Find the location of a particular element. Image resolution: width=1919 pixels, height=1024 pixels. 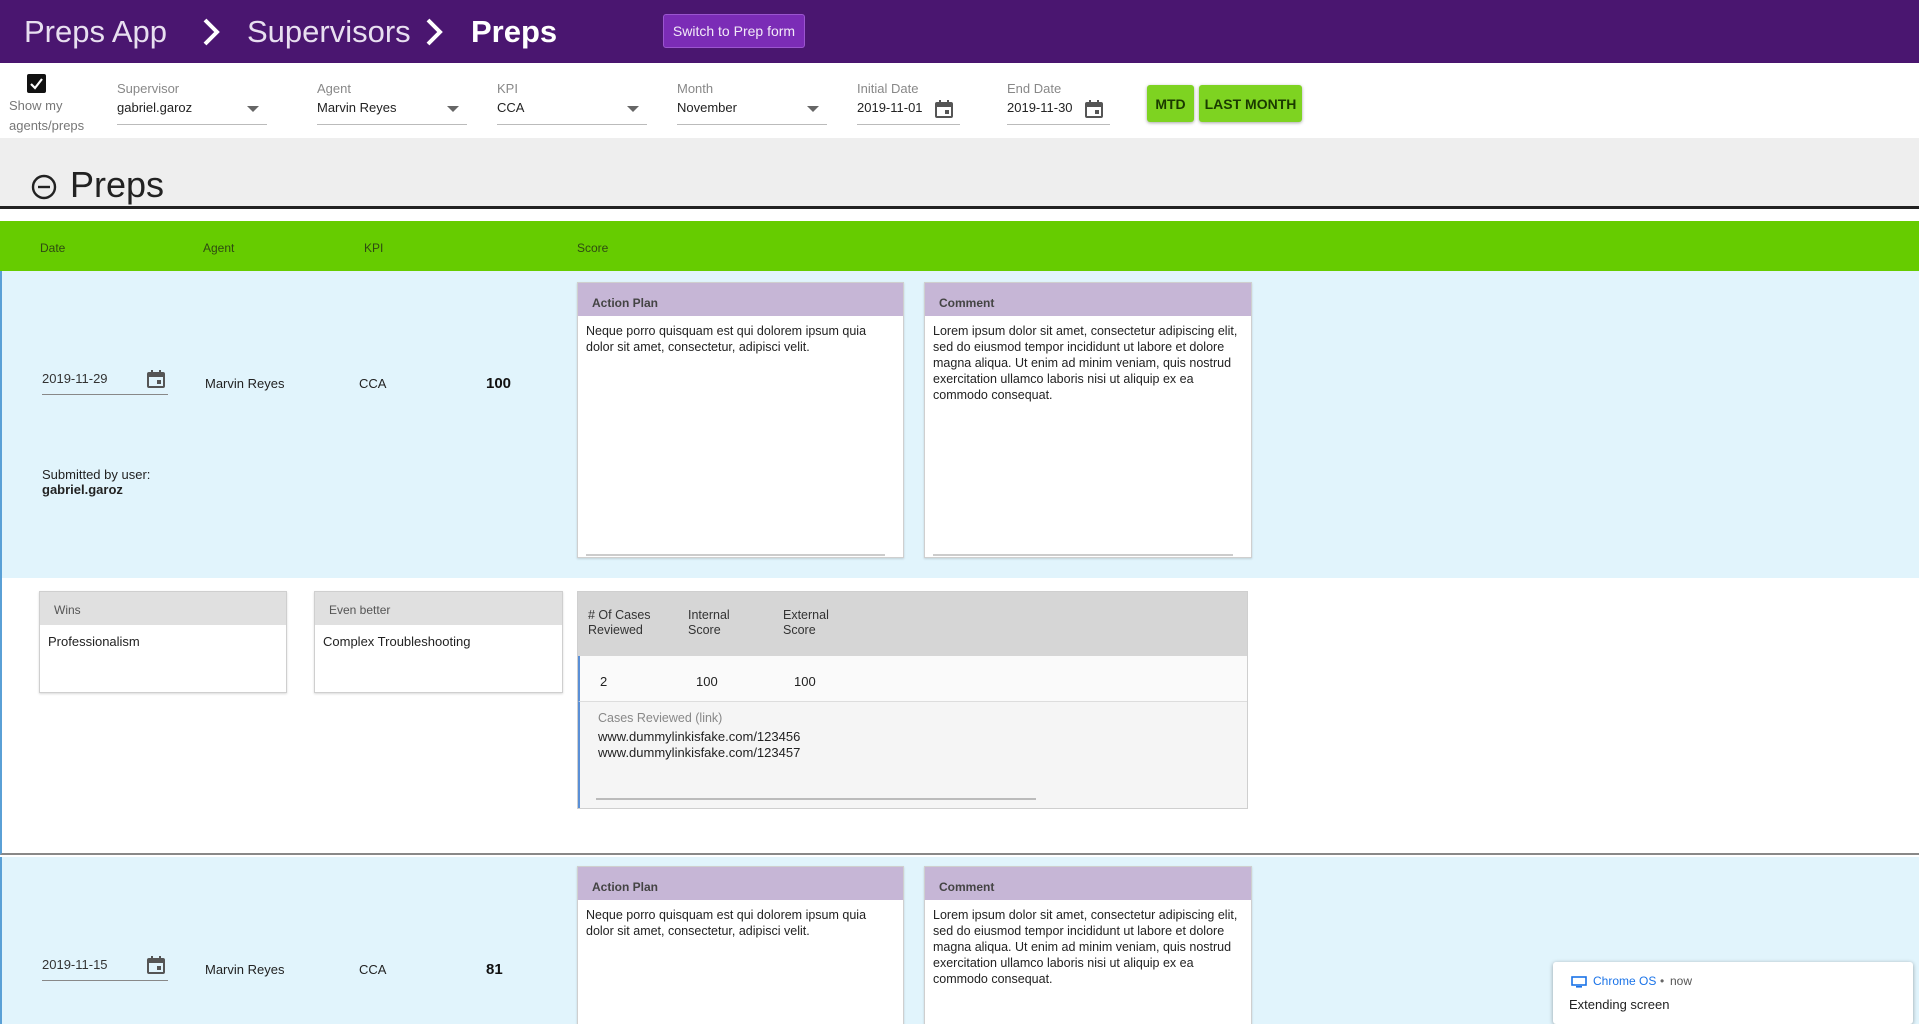

agent-value: Marvin Reyes is located at coordinates (357, 107).